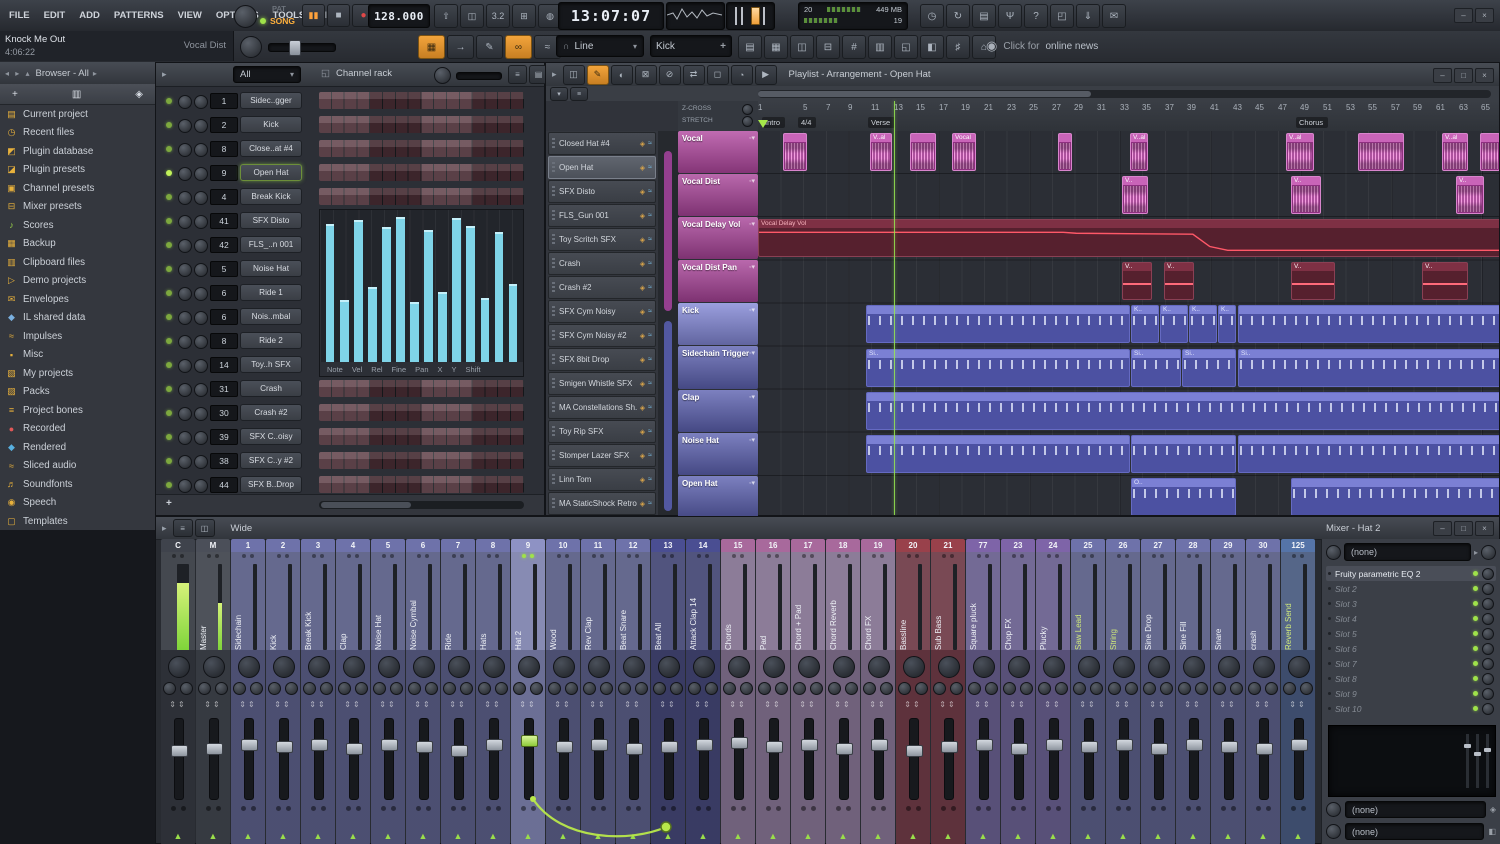 This screenshot has height=844, width=1500. I want to click on track-options-icon: ◦▾, so click(752, 224).